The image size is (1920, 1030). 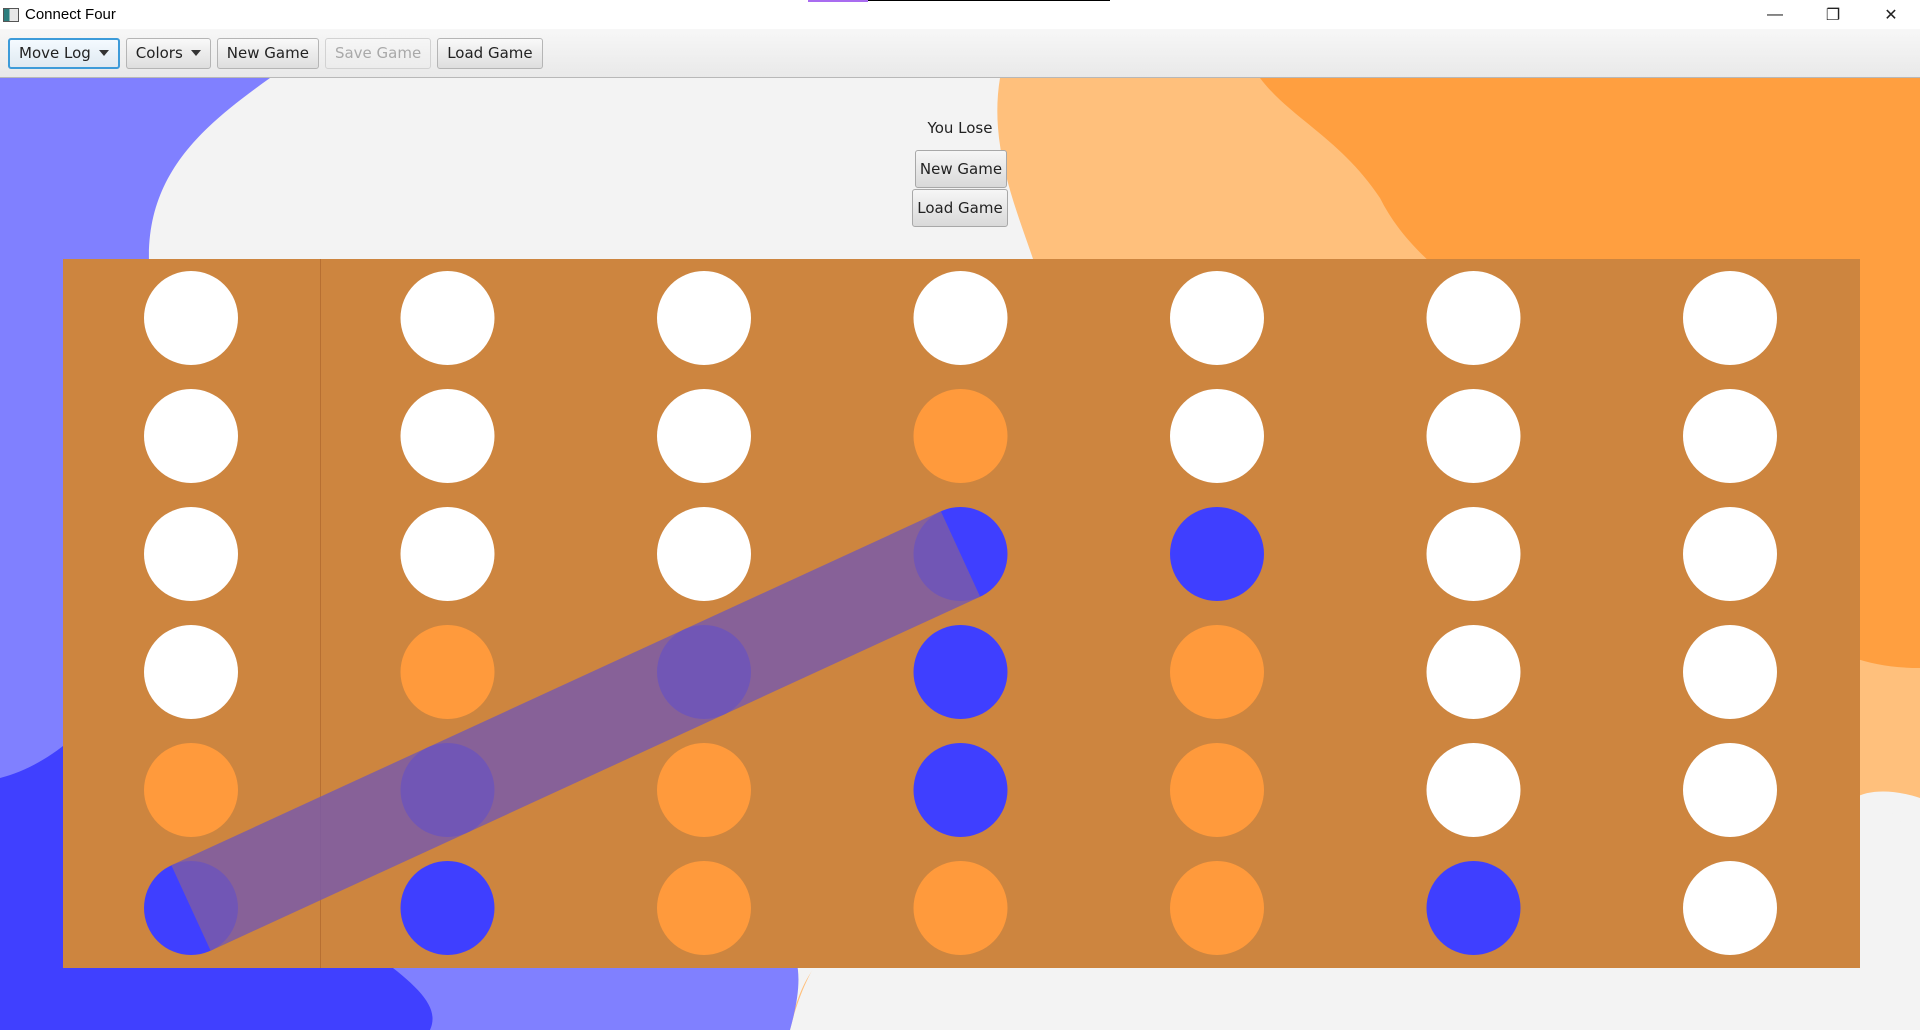 What do you see at coordinates (490, 53) in the screenshot?
I see `toolbar-load-game-button: Load Game` at bounding box center [490, 53].